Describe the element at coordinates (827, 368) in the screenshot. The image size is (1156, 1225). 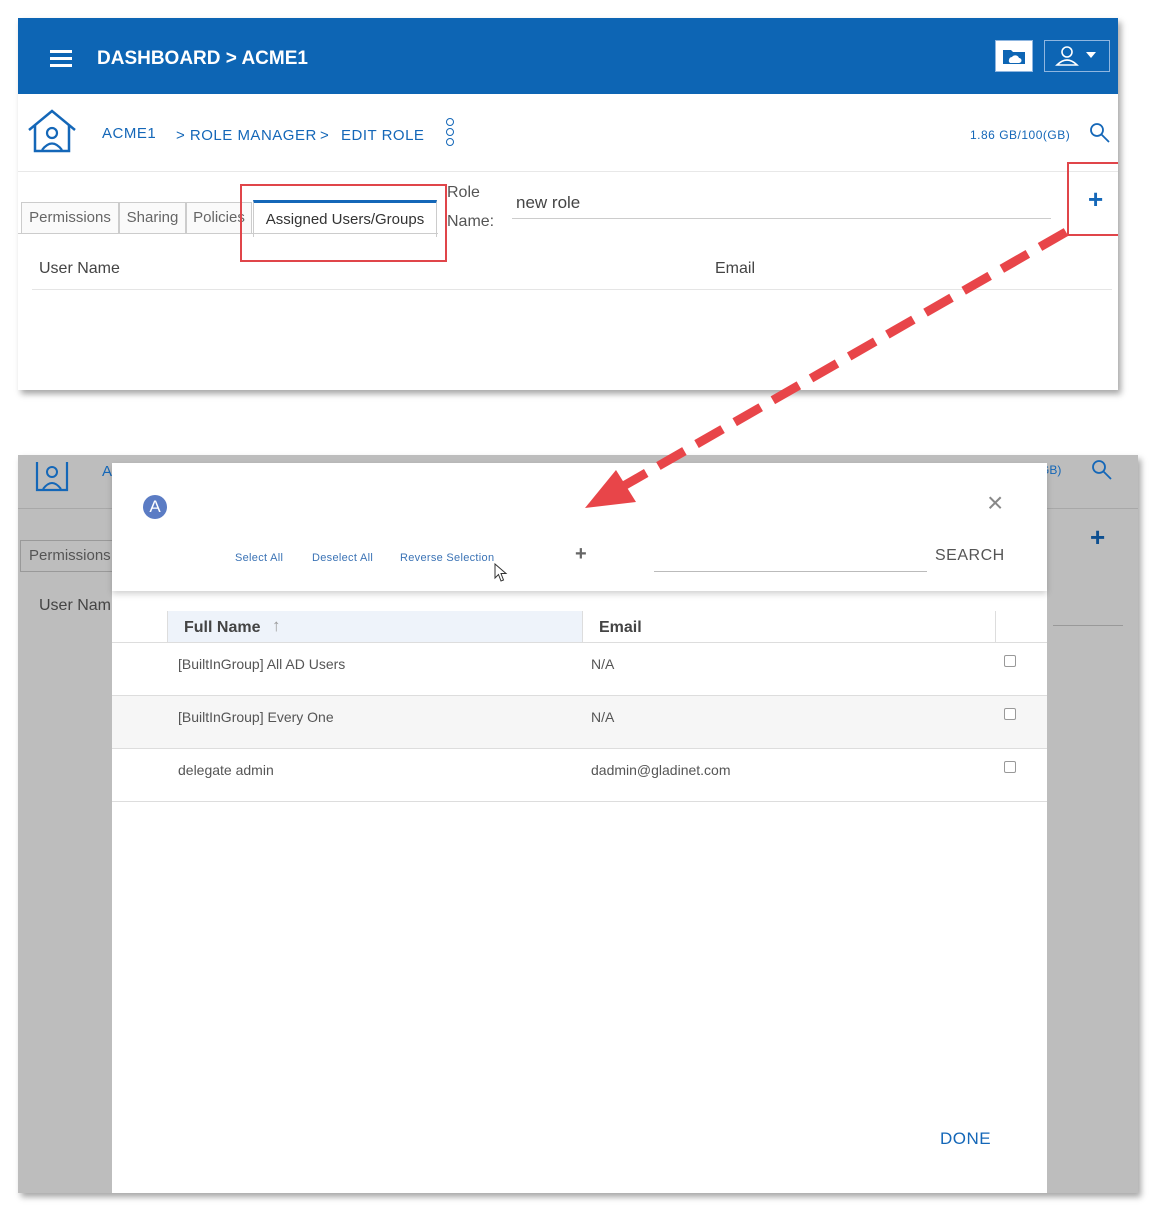
I see `callout-arrow` at that location.